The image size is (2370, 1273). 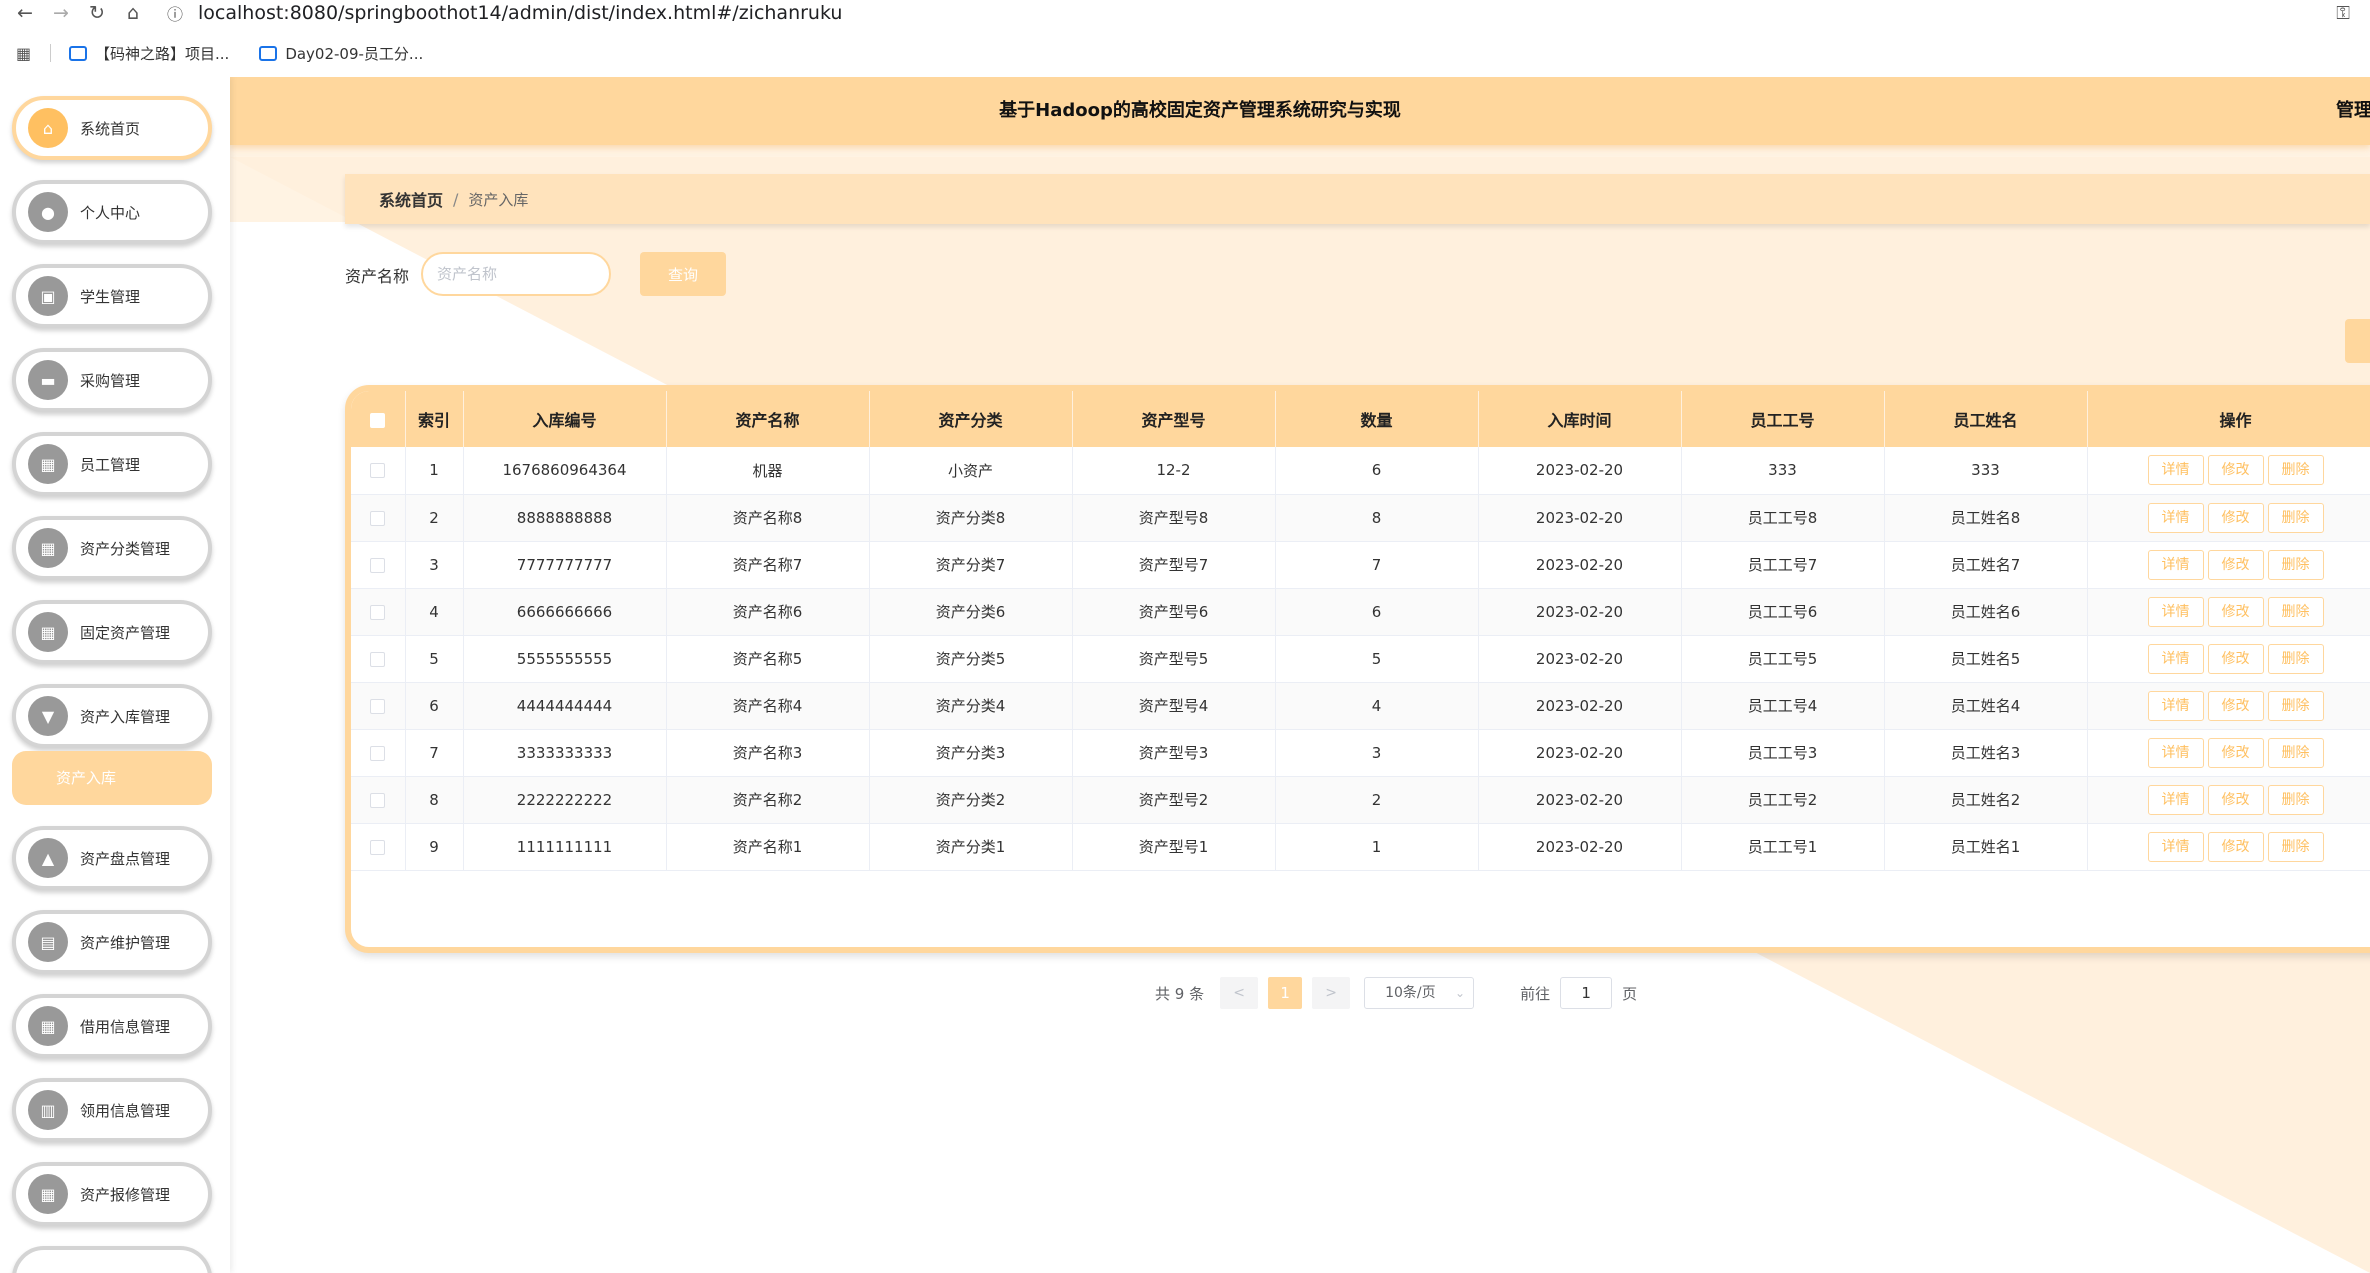 What do you see at coordinates (61, 13) in the screenshot?
I see `forward-icon: →` at bounding box center [61, 13].